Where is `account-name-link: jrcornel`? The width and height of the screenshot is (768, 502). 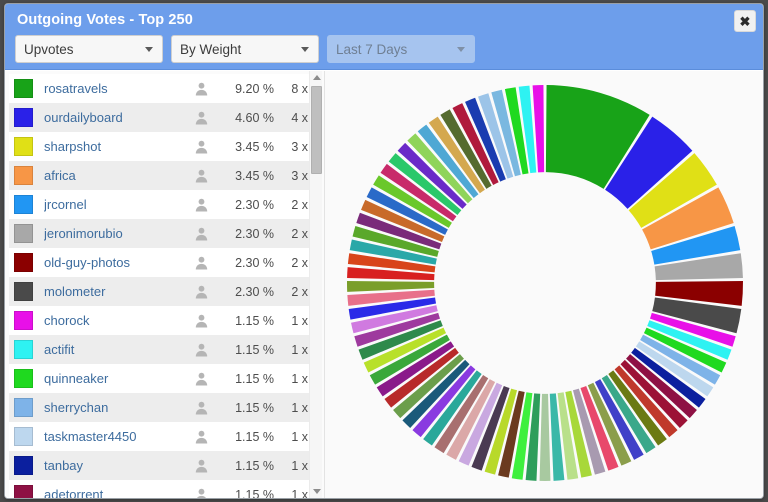 account-name-link: jrcornel is located at coordinates (116, 204).